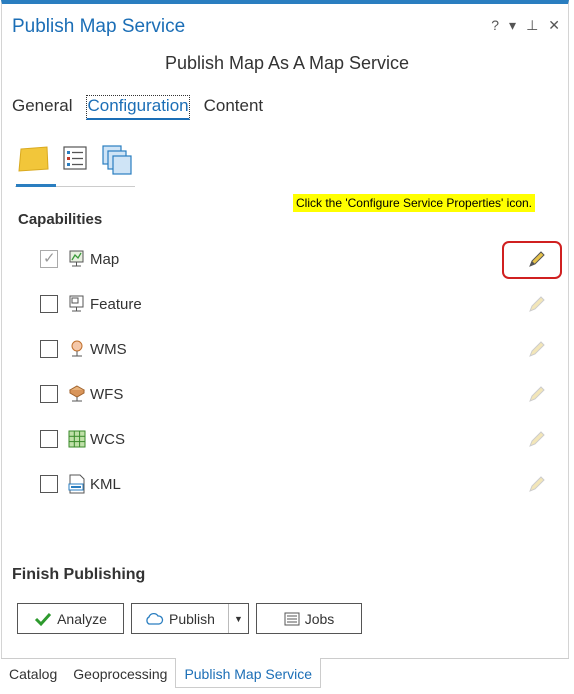  What do you see at coordinates (77, 259) in the screenshot?
I see `map-service-icon` at bounding box center [77, 259].